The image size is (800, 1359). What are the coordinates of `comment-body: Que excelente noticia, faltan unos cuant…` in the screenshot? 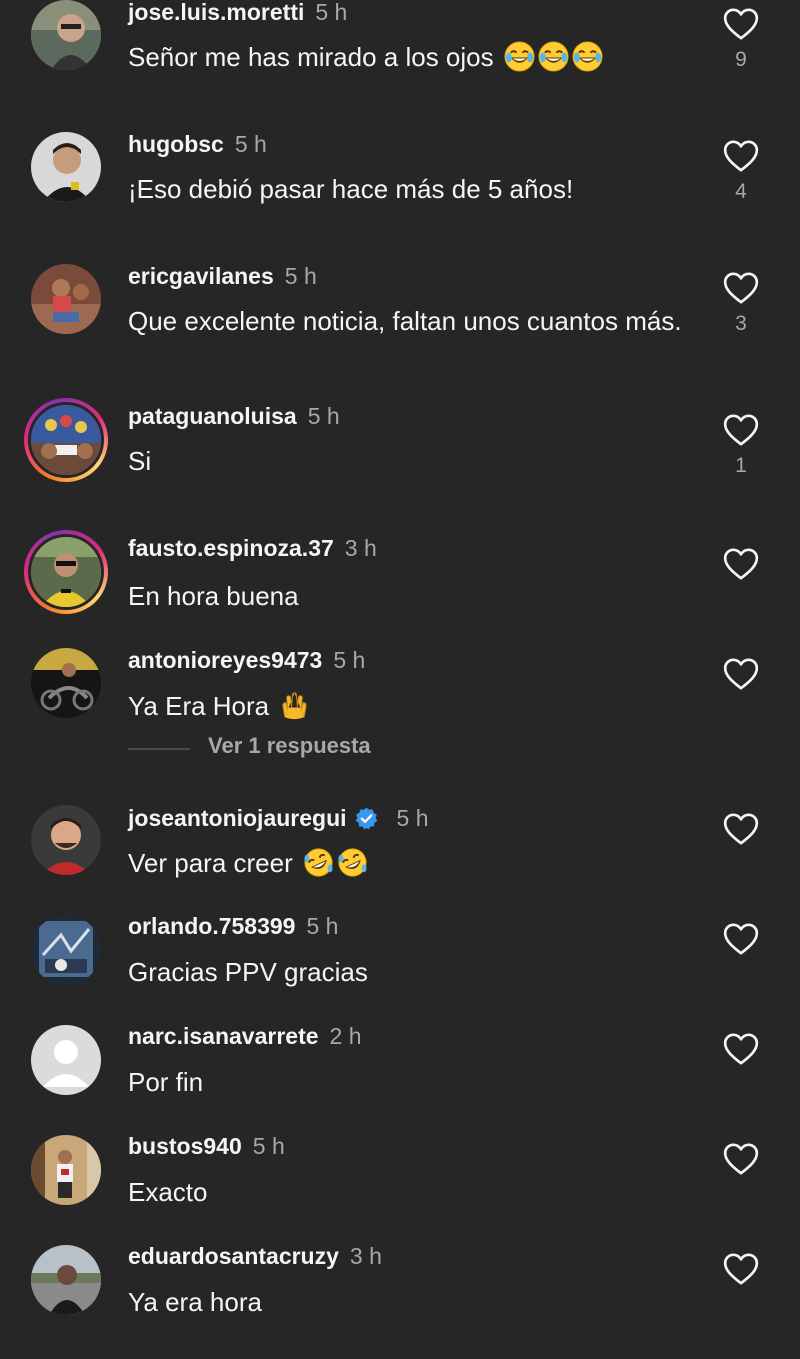 It's located at (405, 321).